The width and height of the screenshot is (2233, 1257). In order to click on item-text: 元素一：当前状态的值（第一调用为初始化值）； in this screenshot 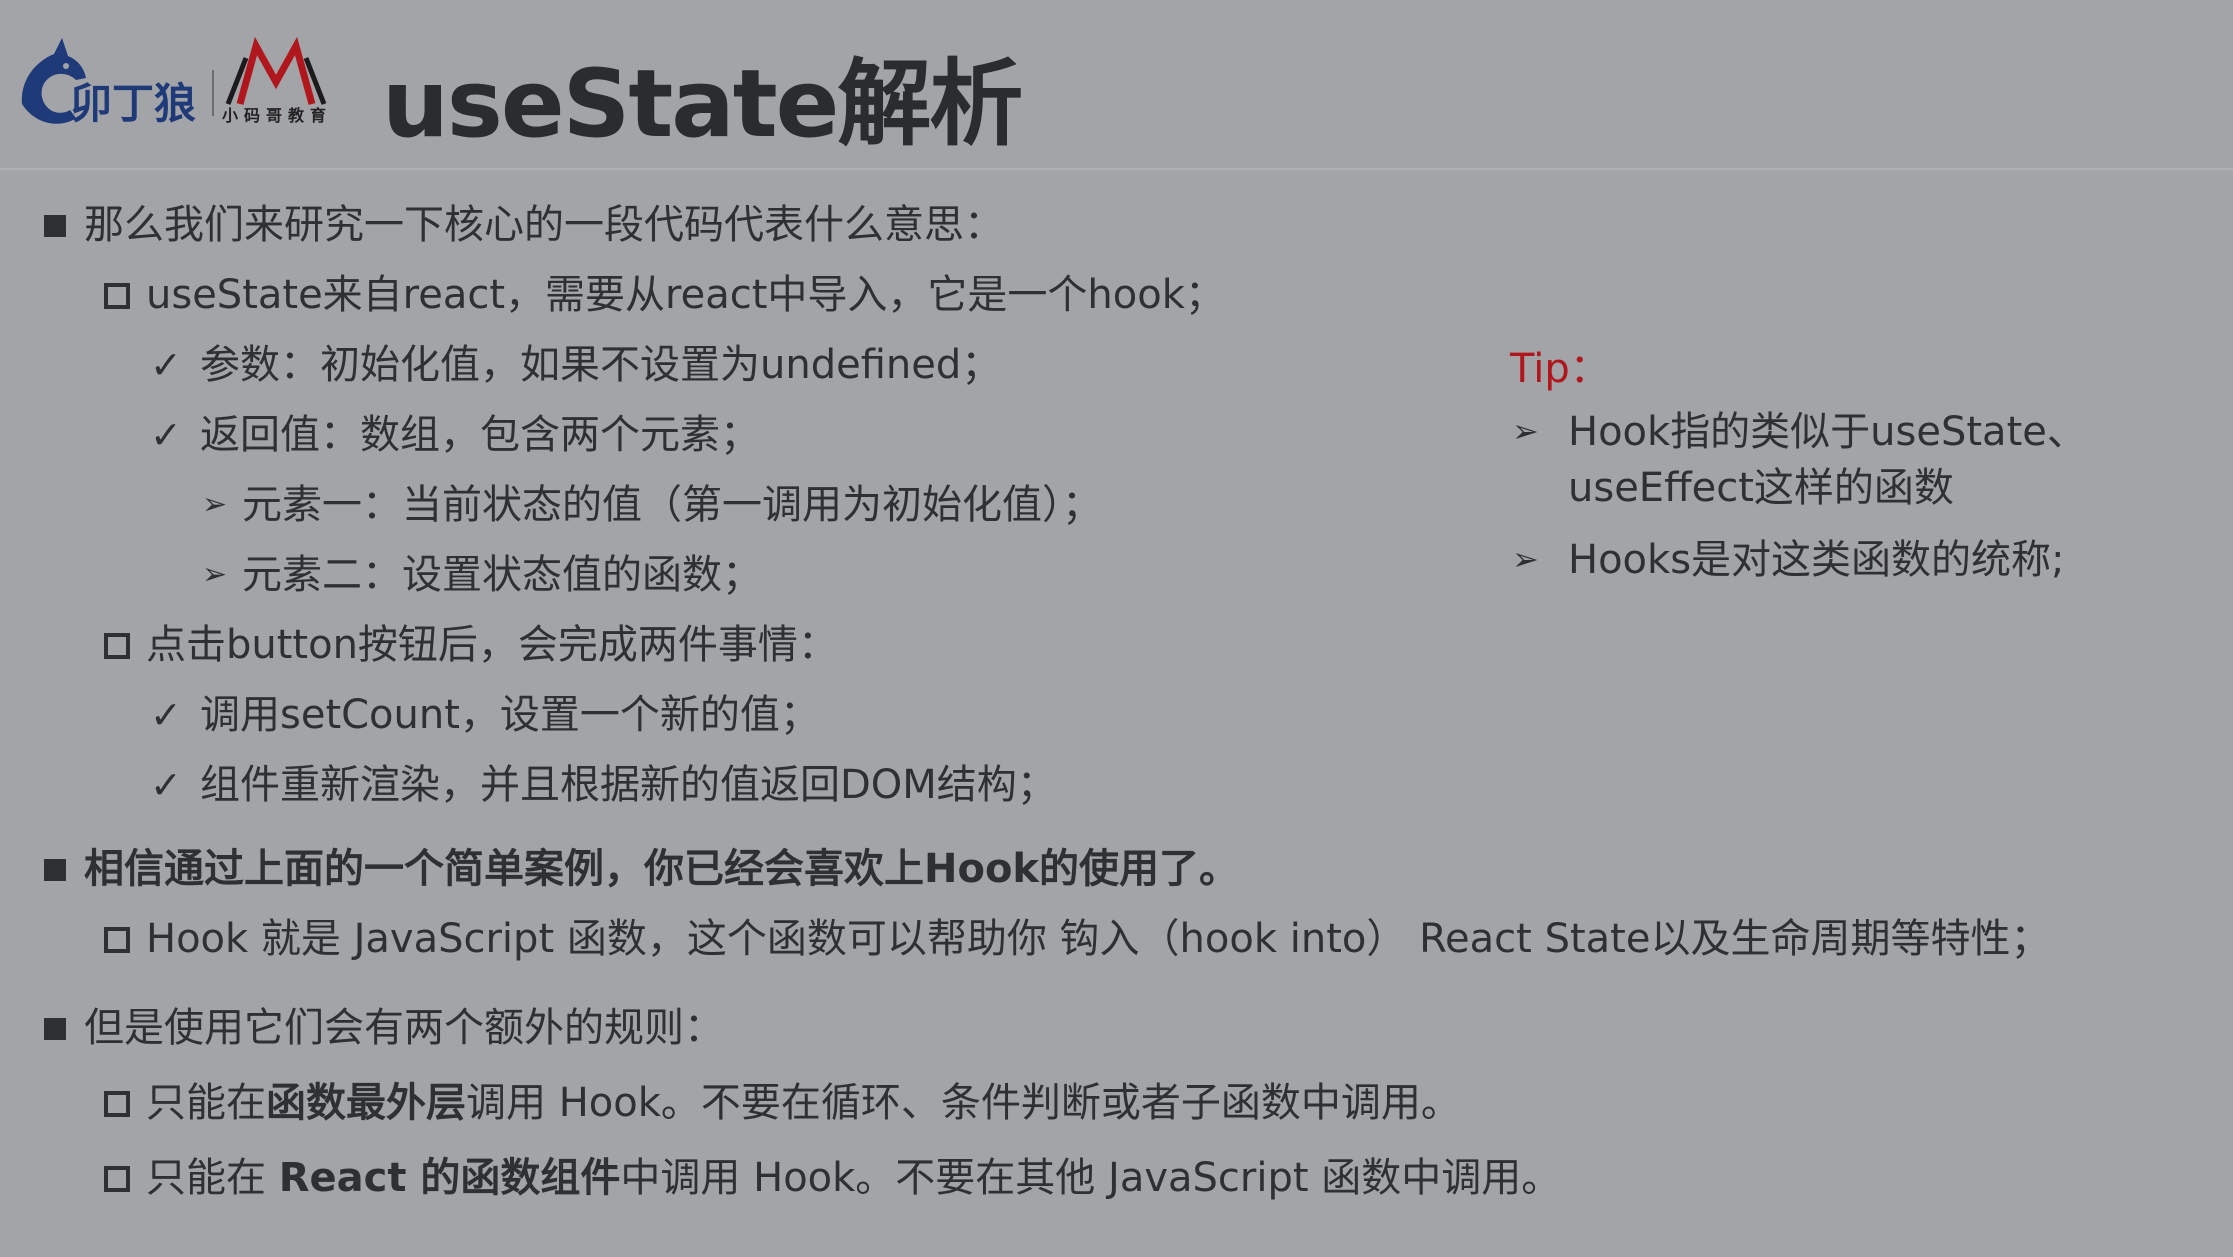, I will do `click(672, 505)`.